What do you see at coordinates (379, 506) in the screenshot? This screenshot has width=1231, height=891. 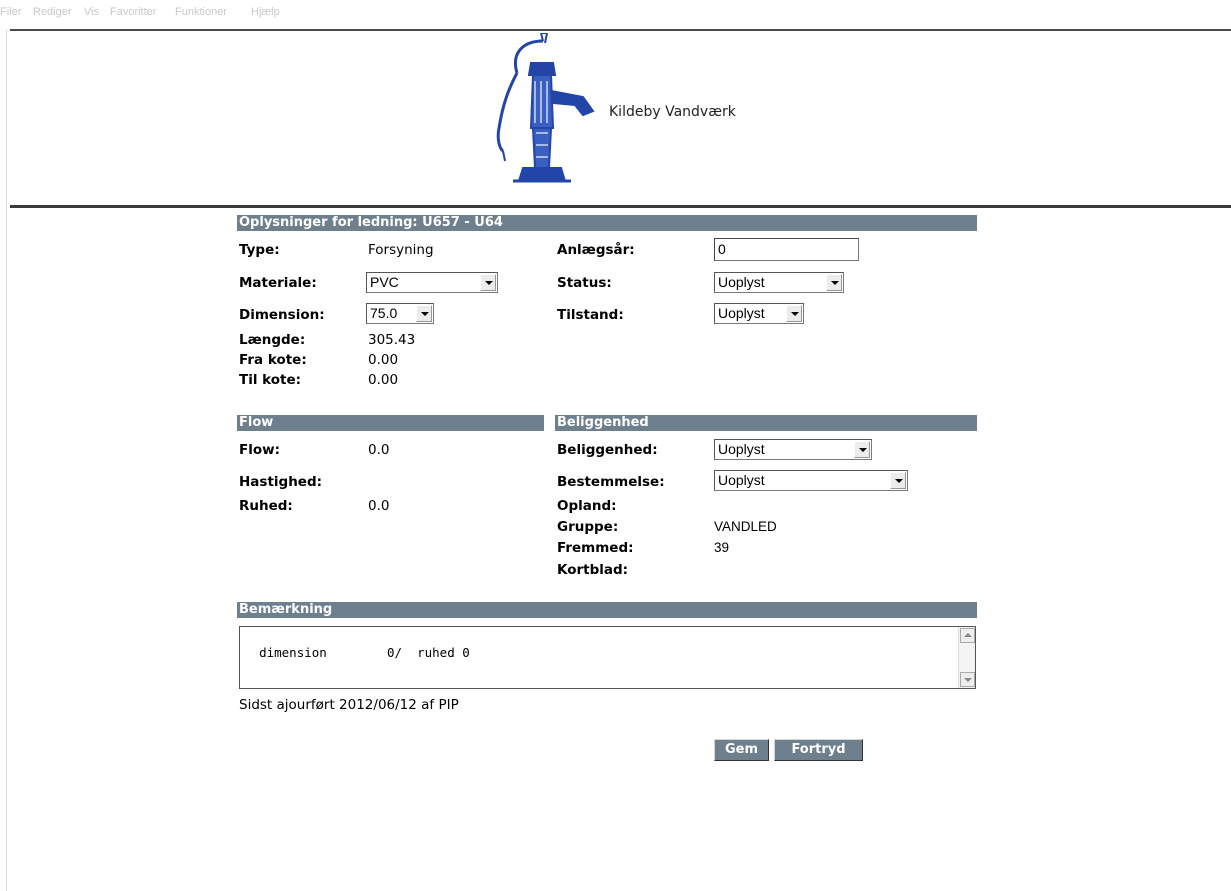 I see `ruhed-value: 0.0` at bounding box center [379, 506].